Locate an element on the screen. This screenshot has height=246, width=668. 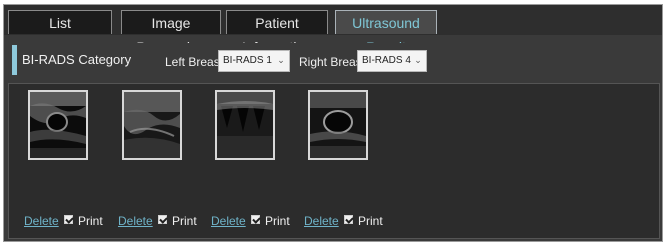
print-image-3-checkbox is located at coordinates (255, 219).